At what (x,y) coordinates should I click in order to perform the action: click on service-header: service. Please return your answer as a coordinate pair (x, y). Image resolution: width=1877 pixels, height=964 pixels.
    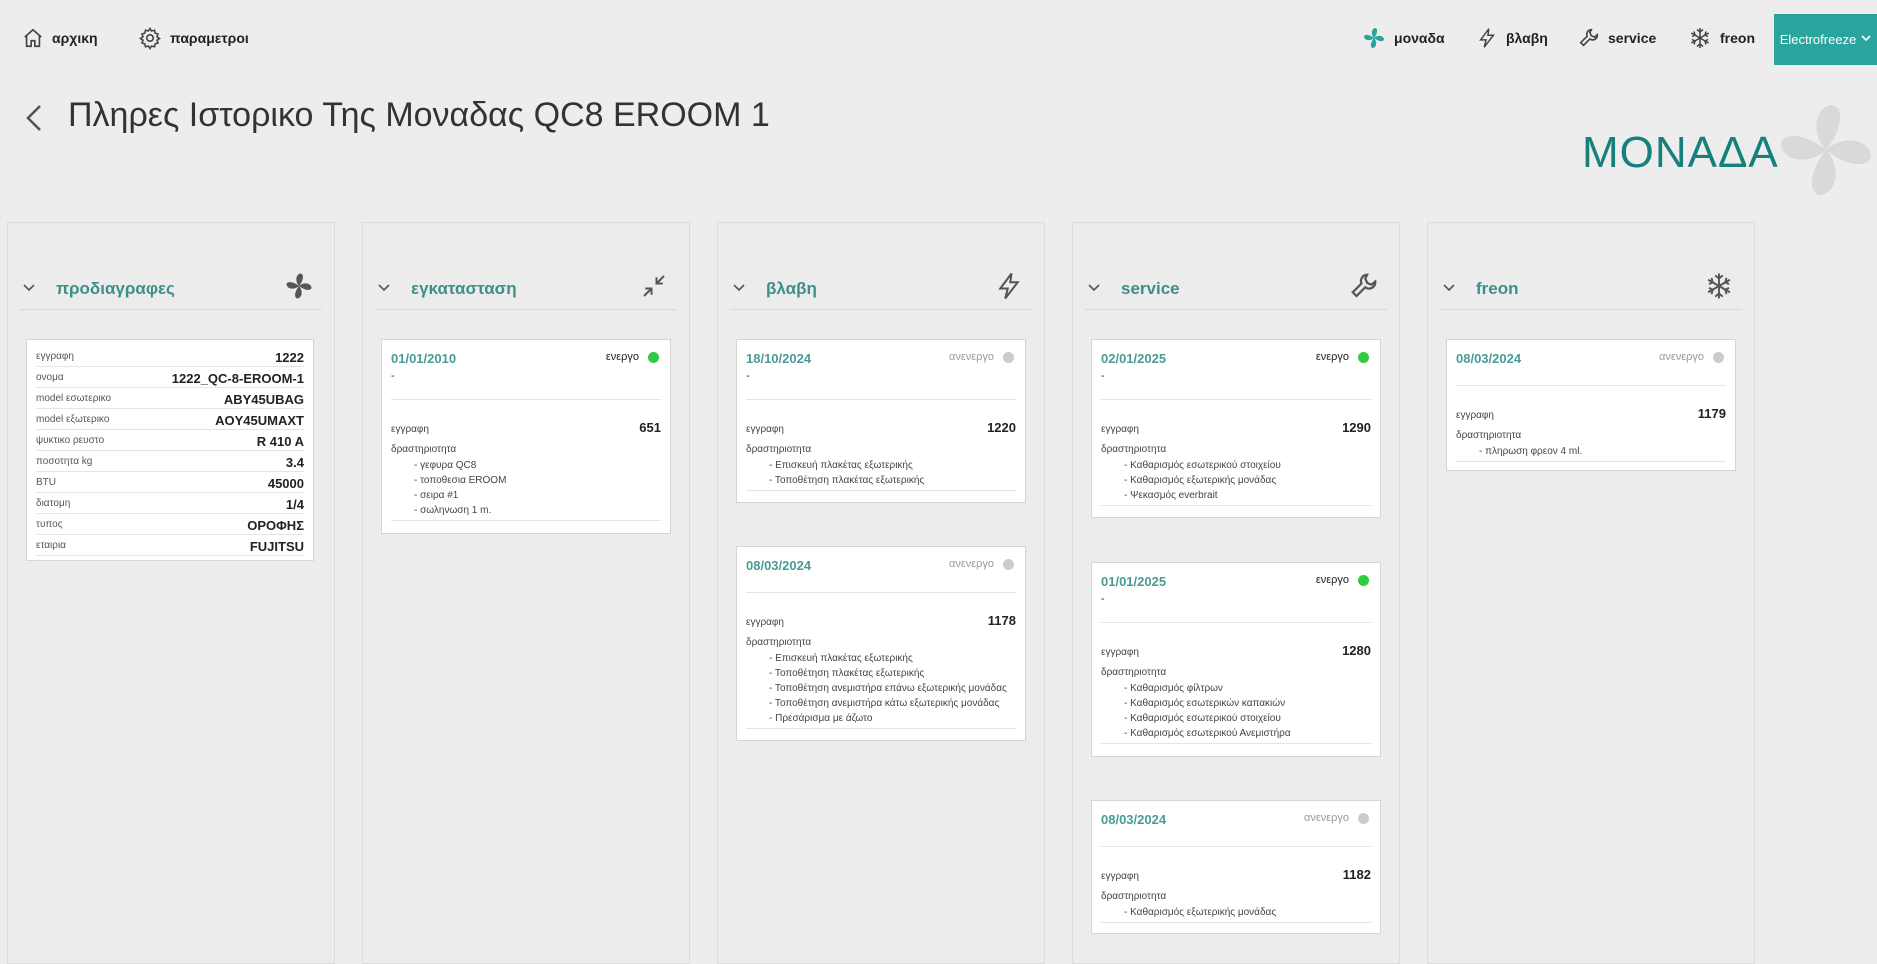
    Looking at the image, I should click on (1236, 290).